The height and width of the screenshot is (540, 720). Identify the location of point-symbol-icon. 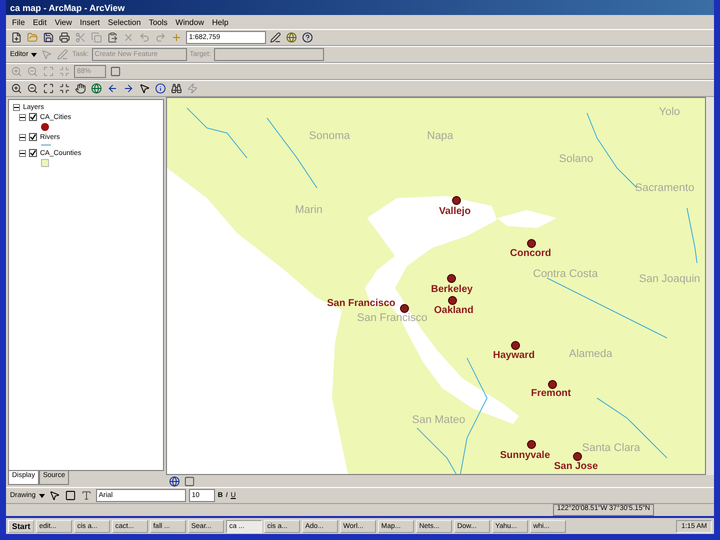
(45, 127).